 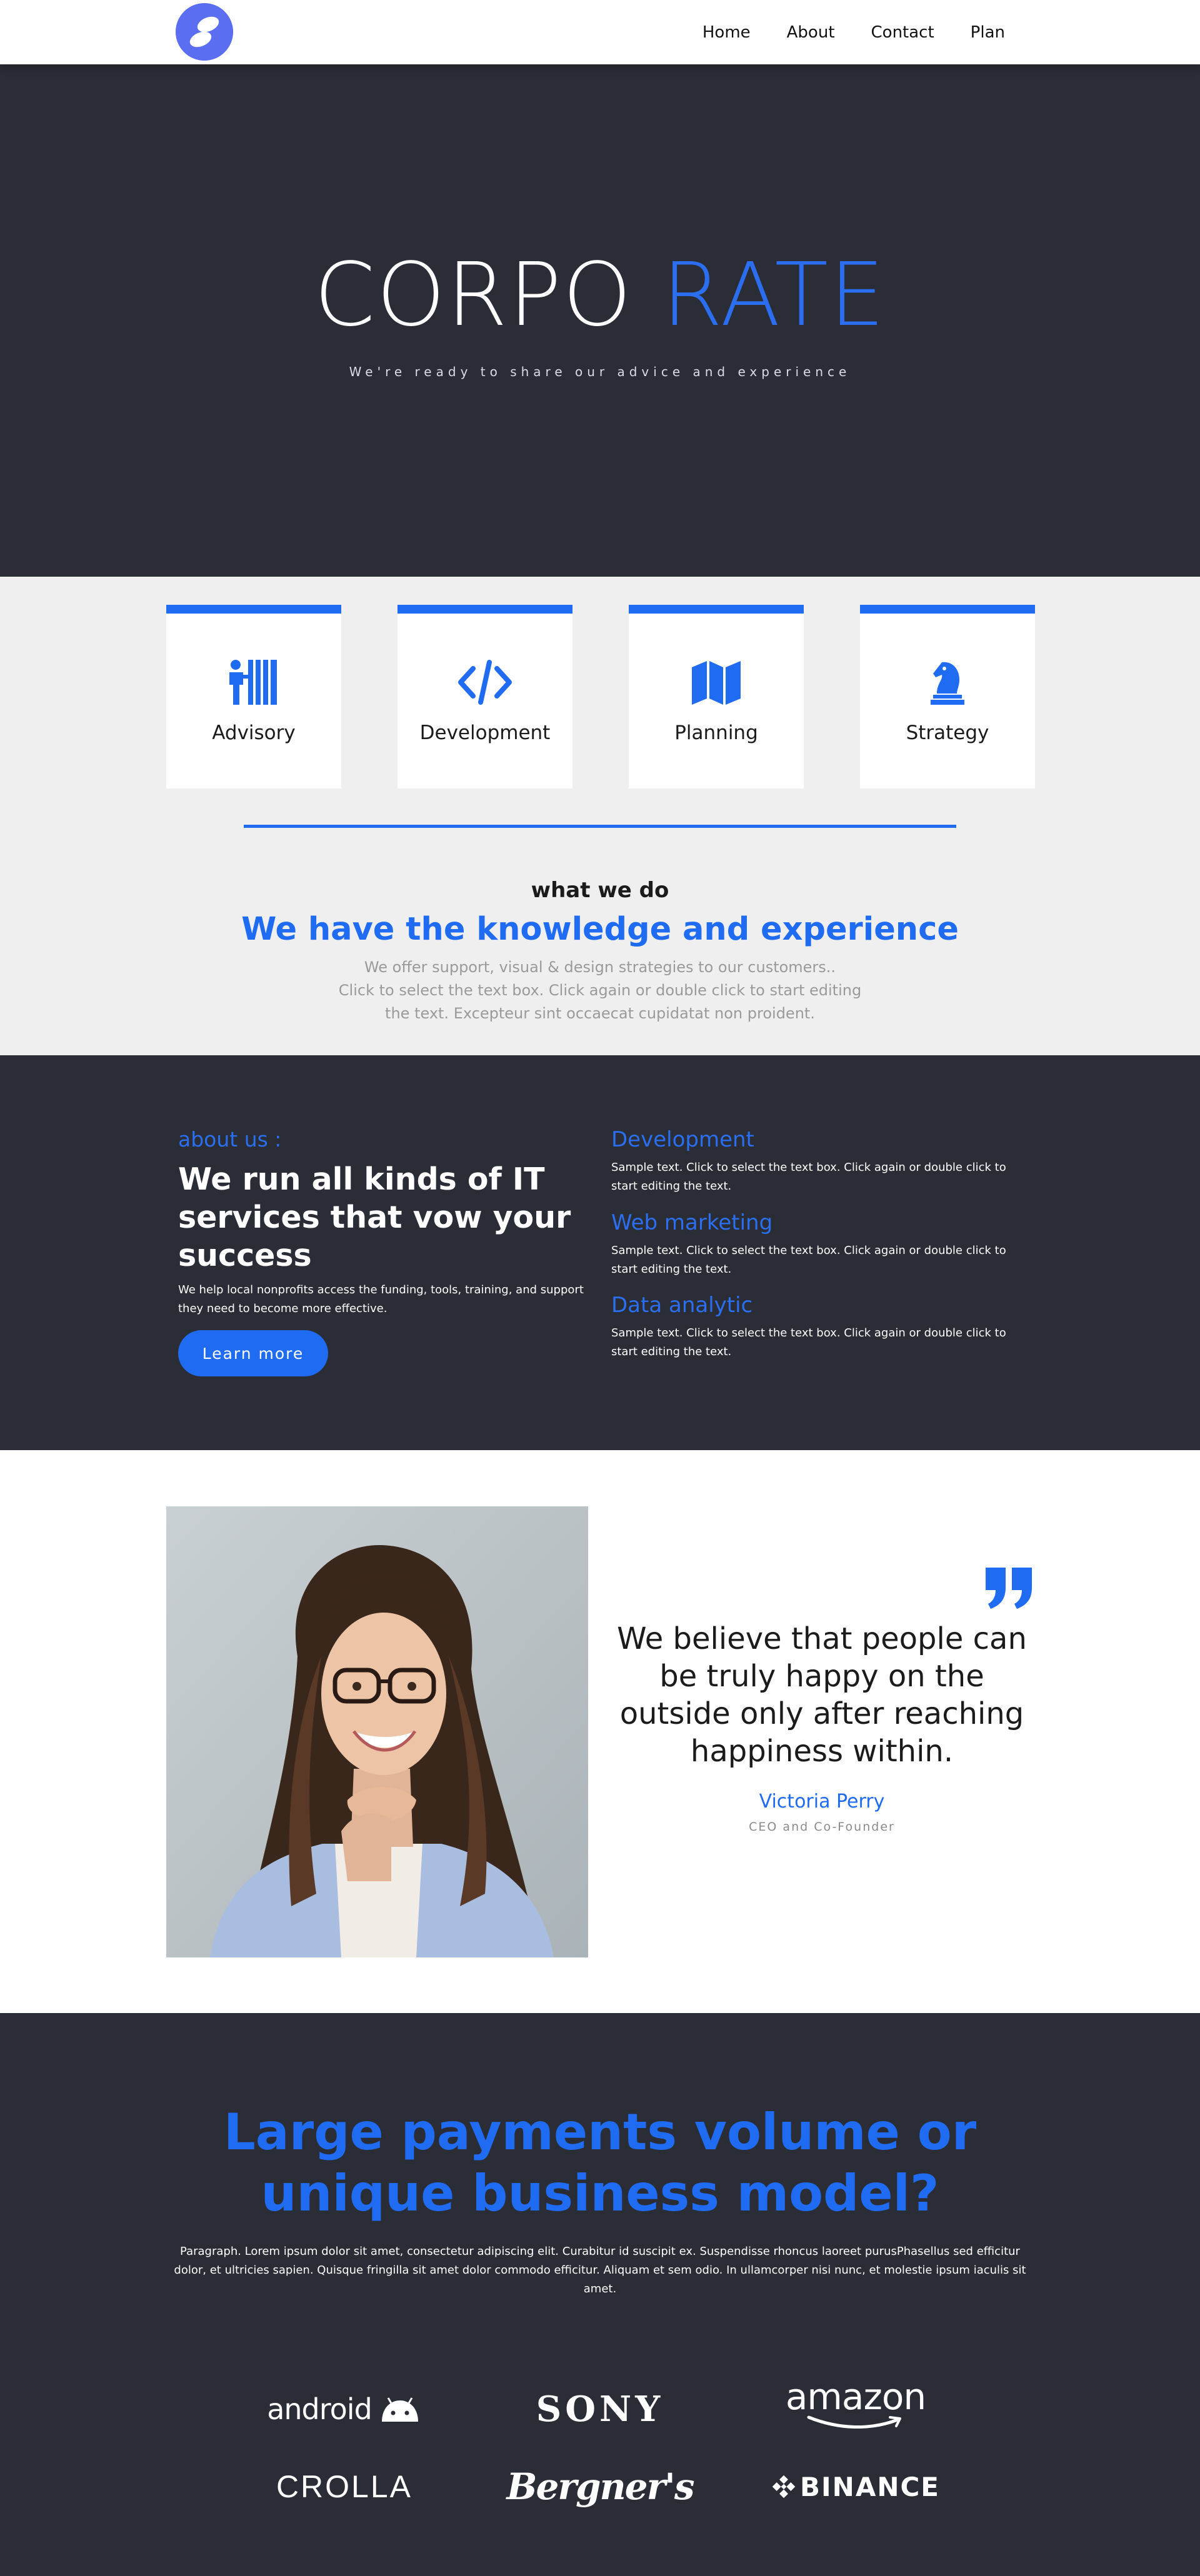 I want to click on quote-mark-icon, so click(x=1009, y=1589).